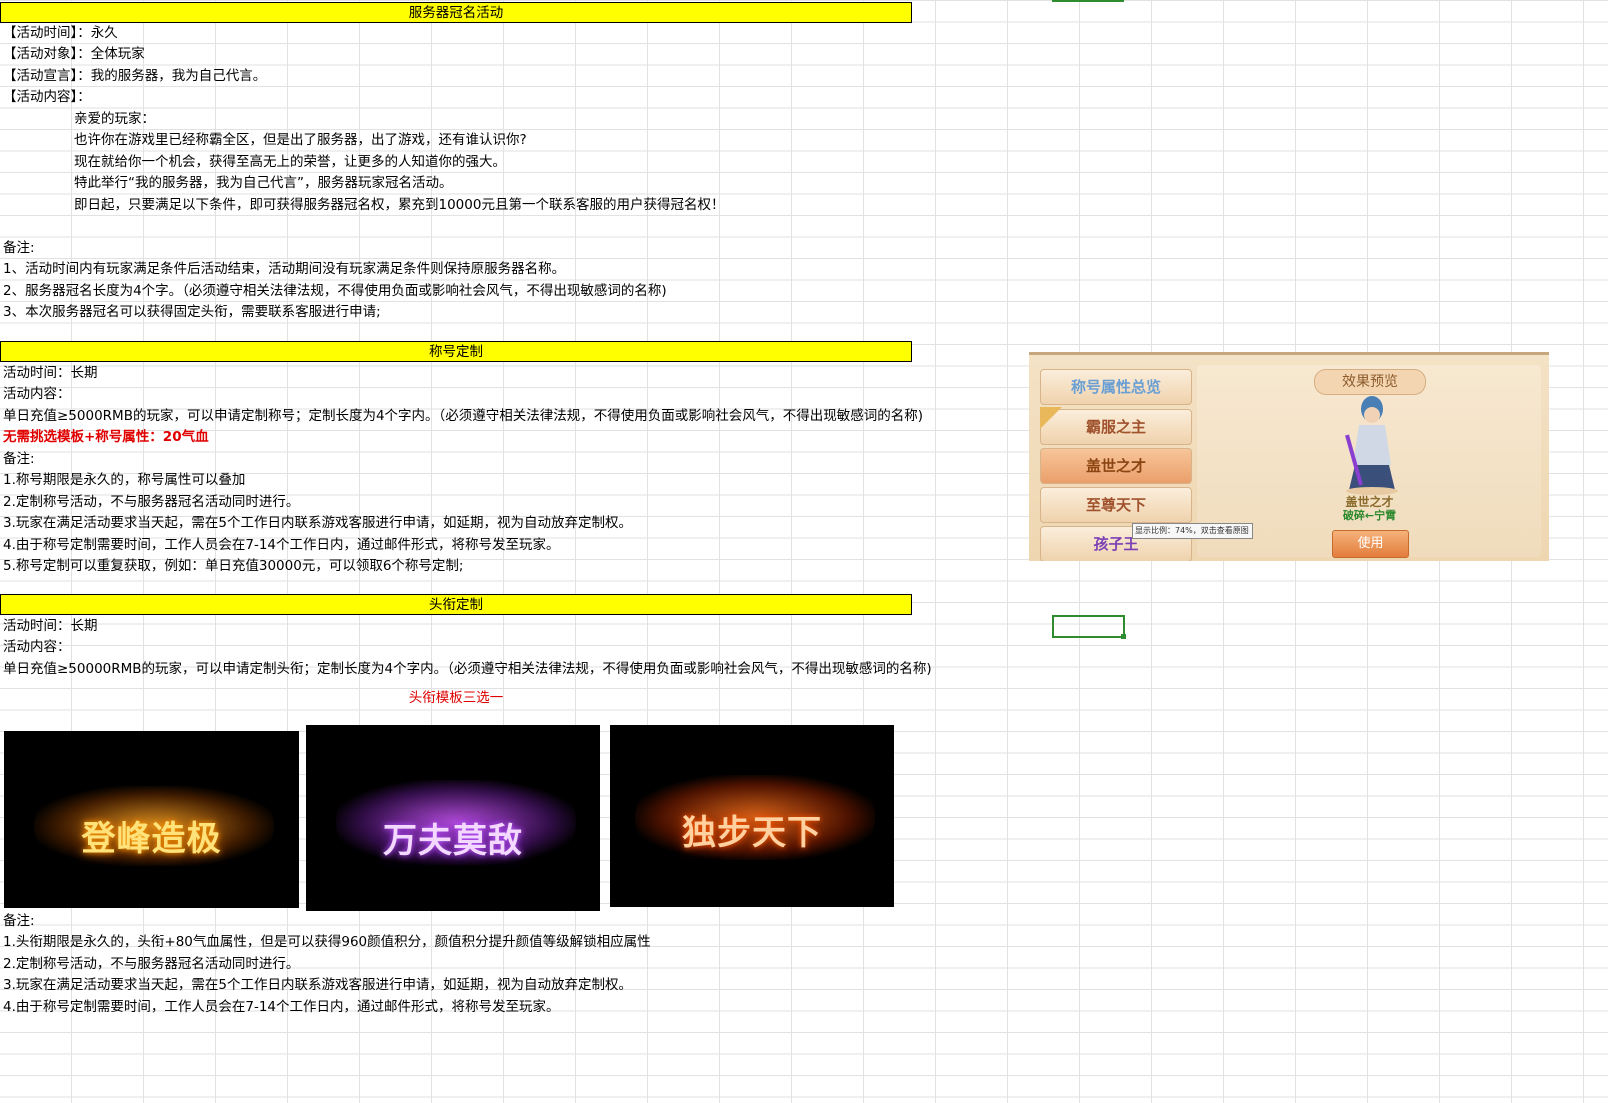  What do you see at coordinates (233, 566) in the screenshot?
I see `cell-text: 5.称号定制可以重复获取，例如：单日充值30000元，可以领取6个称号定制;` at bounding box center [233, 566].